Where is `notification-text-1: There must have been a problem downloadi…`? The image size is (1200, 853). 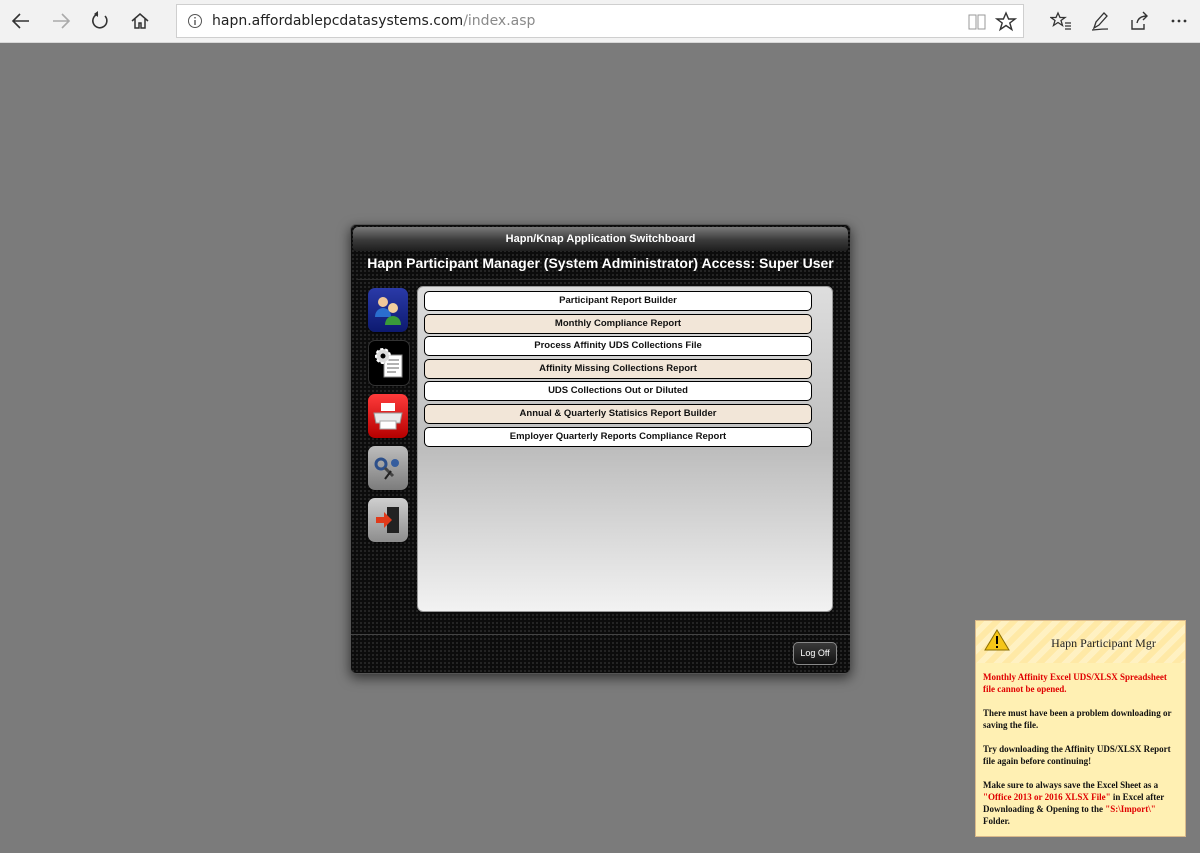
notification-text-1: There must have been a problem downloadi… is located at coordinates (1077, 719).